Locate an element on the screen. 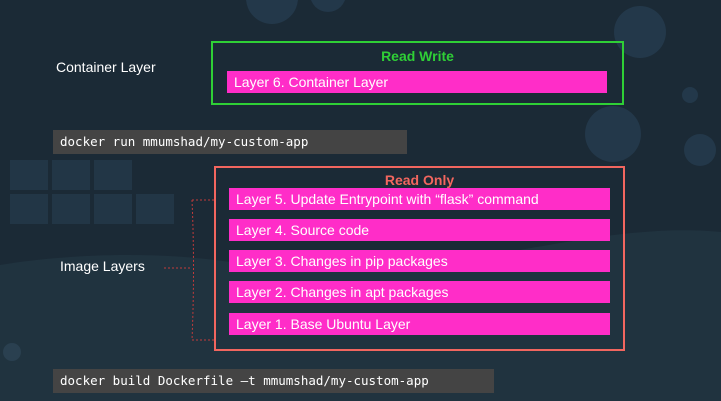 The width and height of the screenshot is (721, 401). layer-4-bar: Layer 4. Source code is located at coordinates (419, 230).